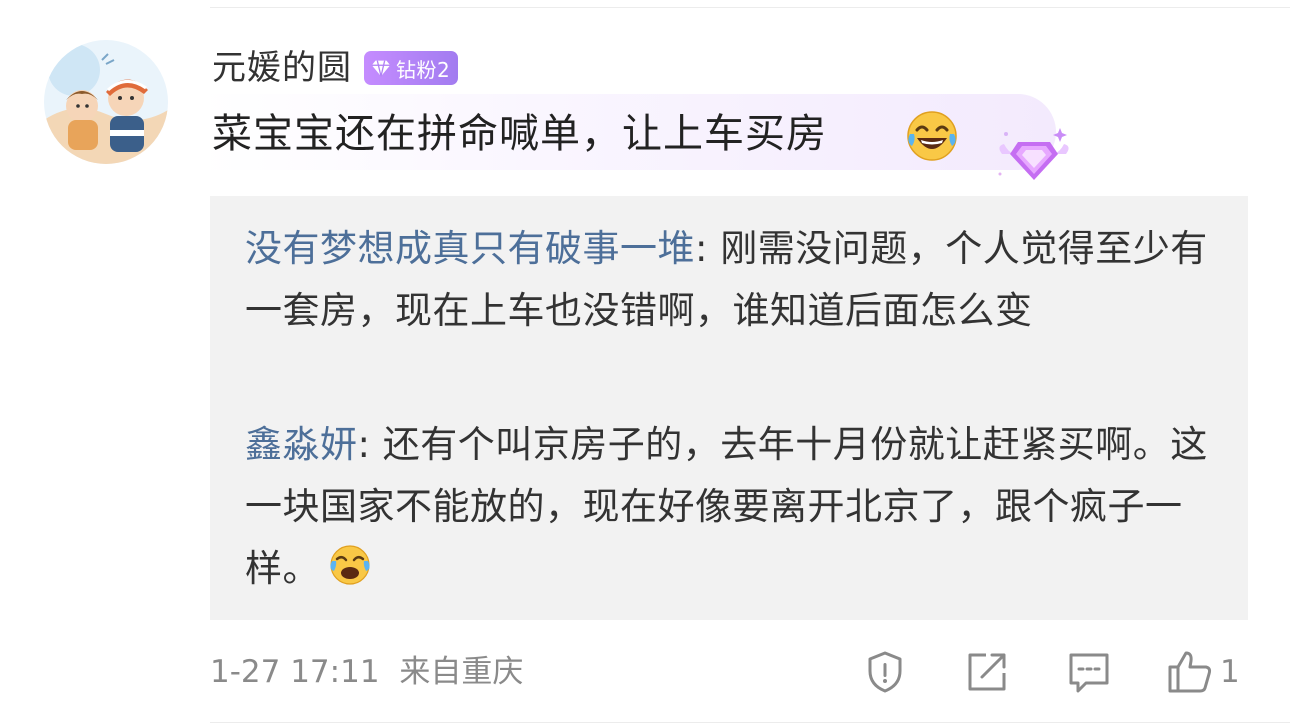 The image size is (1290, 726). Describe the element at coordinates (750, 722) in the screenshot. I see `bottom-divider` at that location.